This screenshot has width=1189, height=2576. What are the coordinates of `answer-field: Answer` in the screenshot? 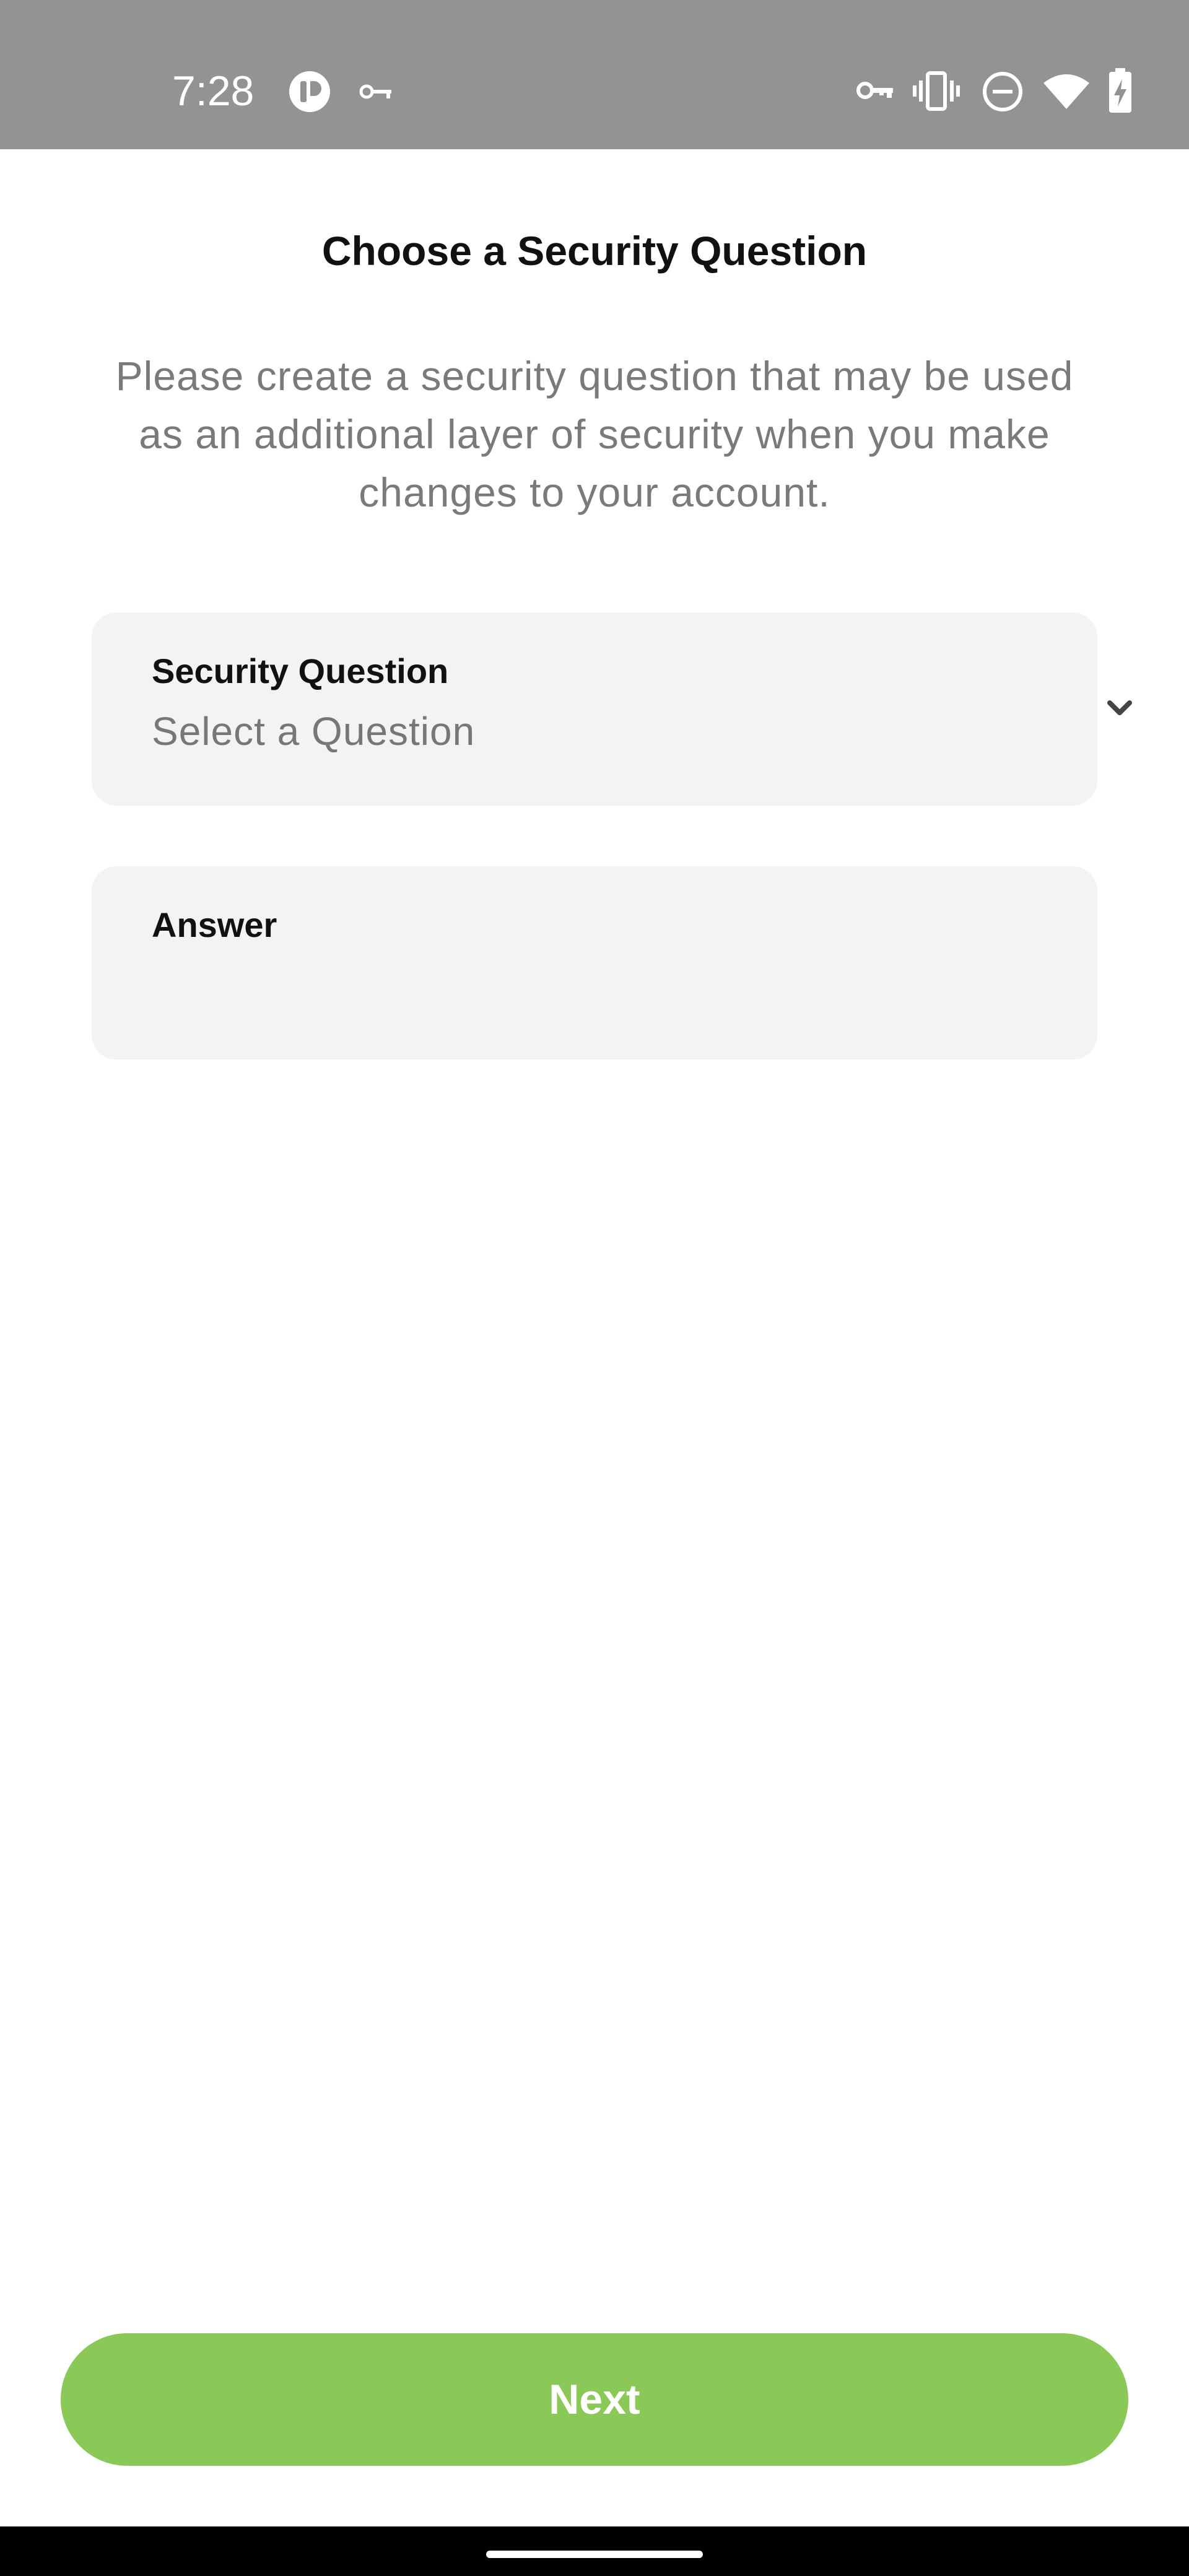 It's located at (594, 963).